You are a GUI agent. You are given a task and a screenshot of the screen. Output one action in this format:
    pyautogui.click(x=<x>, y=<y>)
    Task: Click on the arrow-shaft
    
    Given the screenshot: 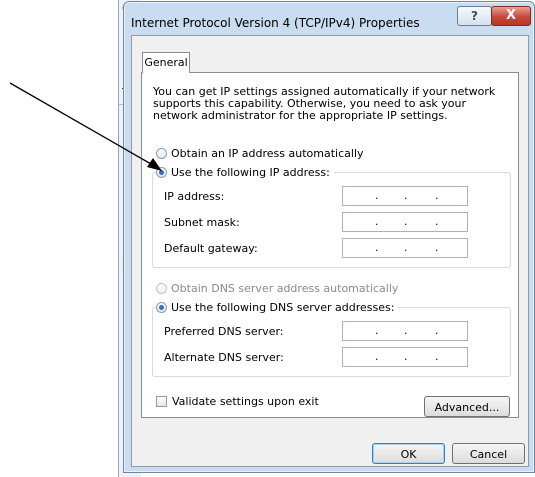 What is the action you would take?
    pyautogui.click(x=84, y=125)
    